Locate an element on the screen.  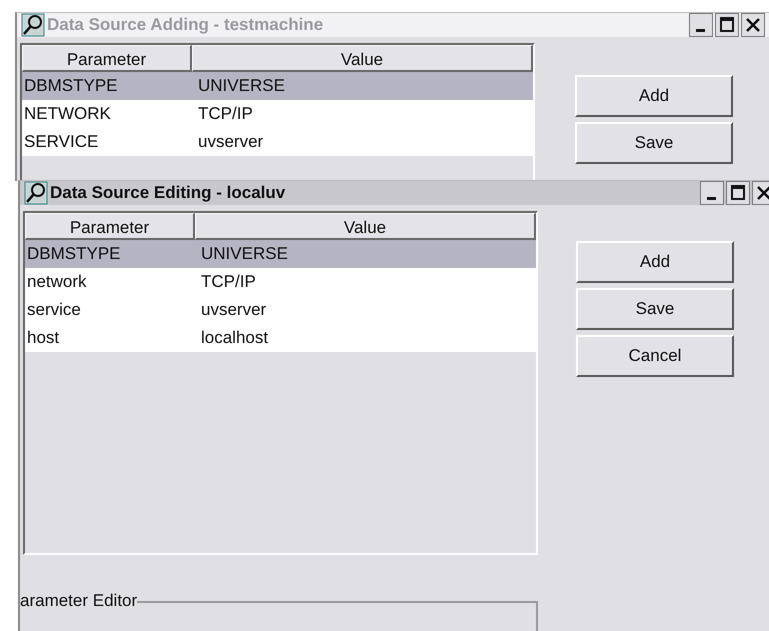
table-row: host localhost is located at coordinates (280, 338).